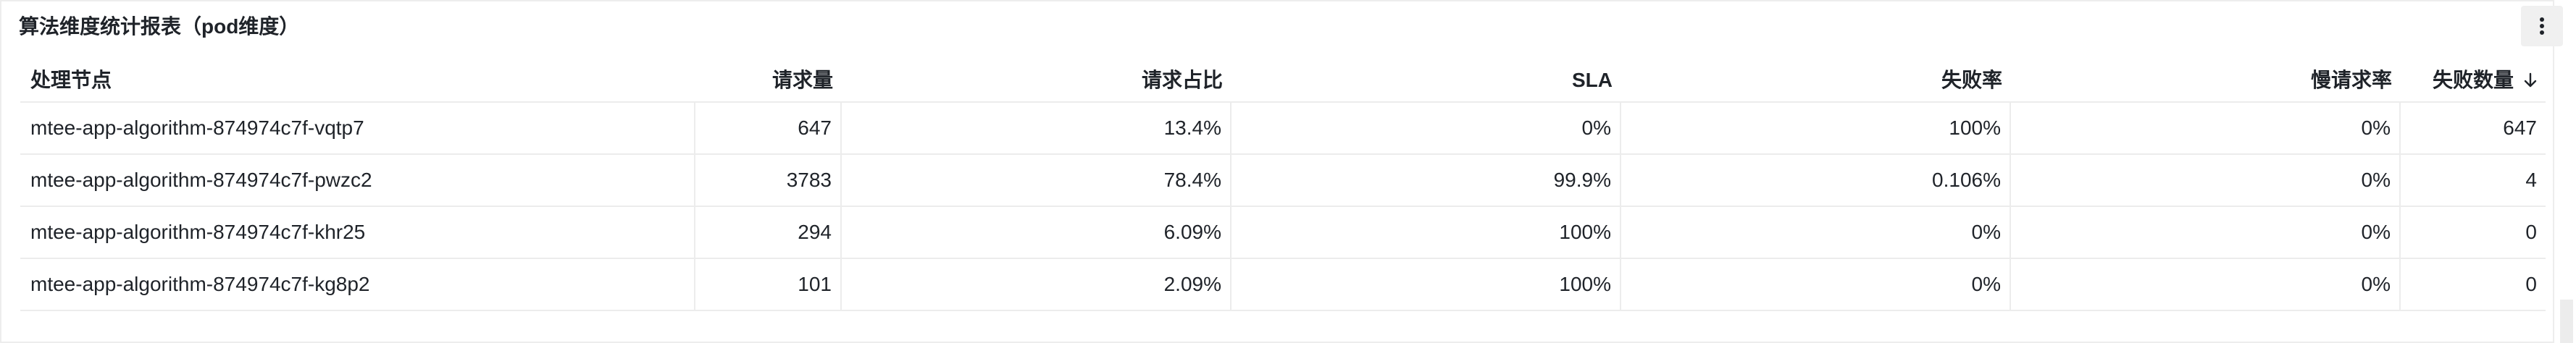 Image resolution: width=2576 pixels, height=343 pixels. I want to click on cell-sla: 0%, so click(1426, 128).